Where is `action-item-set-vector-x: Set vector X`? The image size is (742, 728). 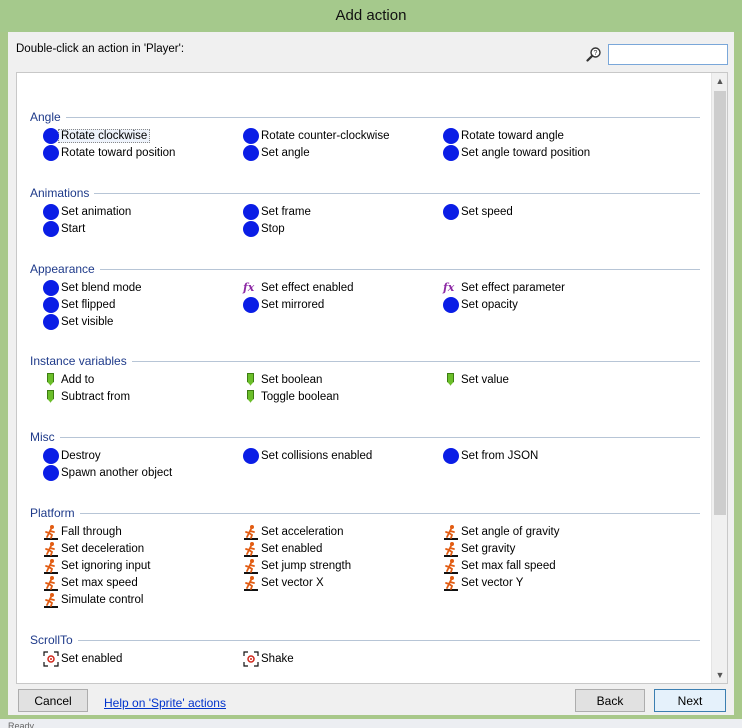 action-item-set-vector-x: Set vector X is located at coordinates (283, 582).